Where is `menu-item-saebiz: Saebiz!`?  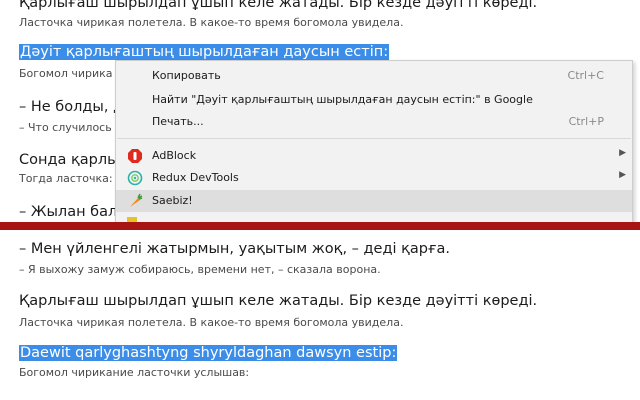
menu-item-saebiz: Saebiz! is located at coordinates (374, 201).